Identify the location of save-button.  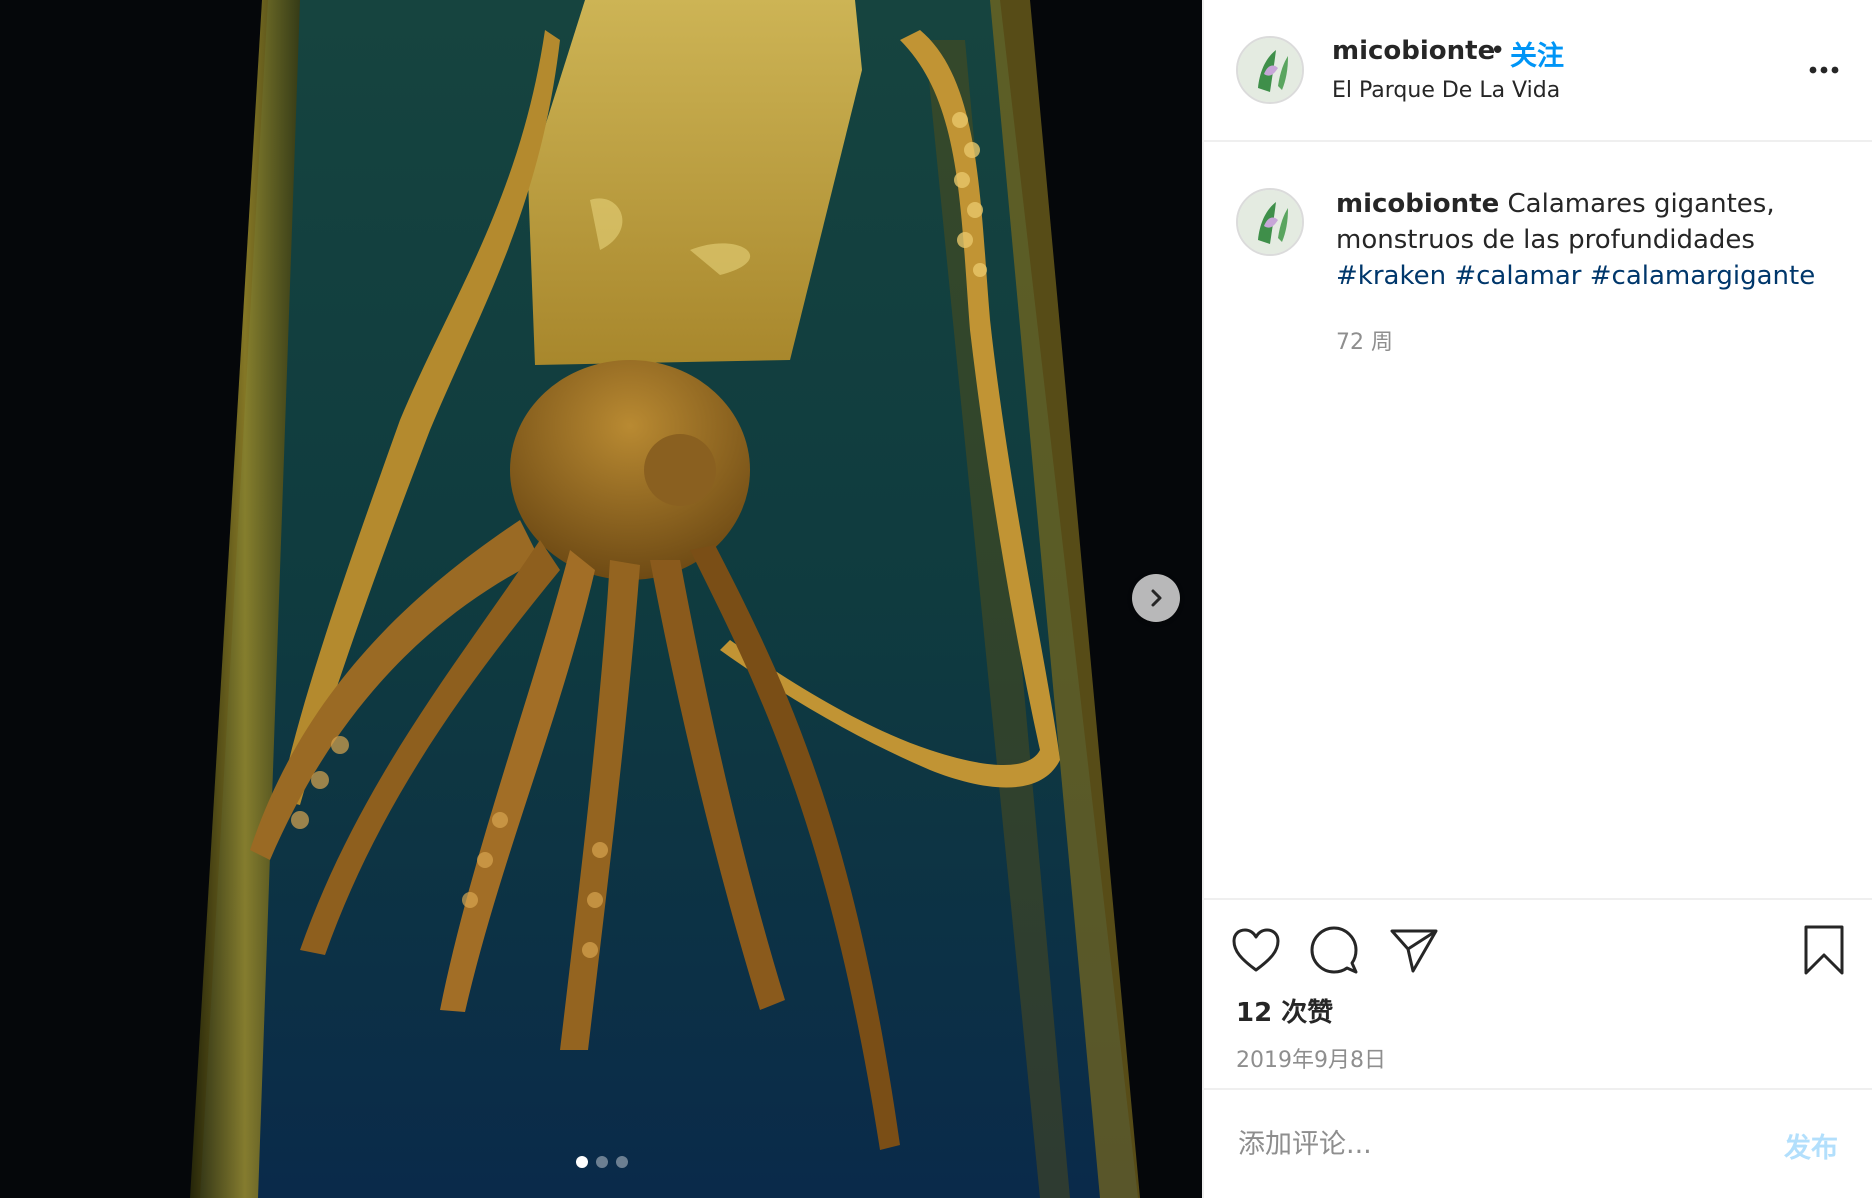
(1824, 950).